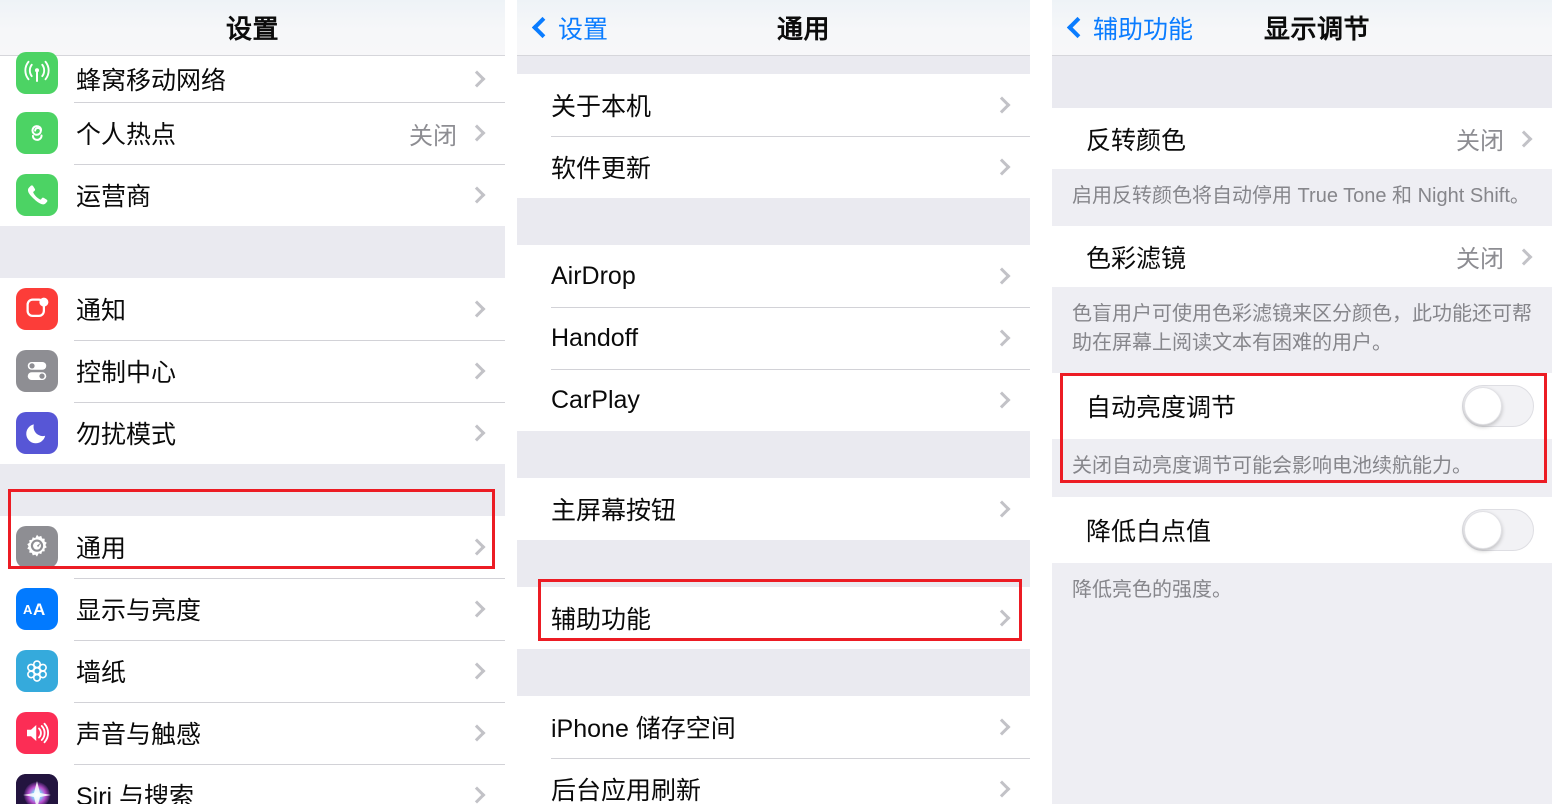 Image resolution: width=1552 pixels, height=804 pixels. Describe the element at coordinates (139, 611) in the screenshot. I see `list-item-label: 显示与亮度` at that location.